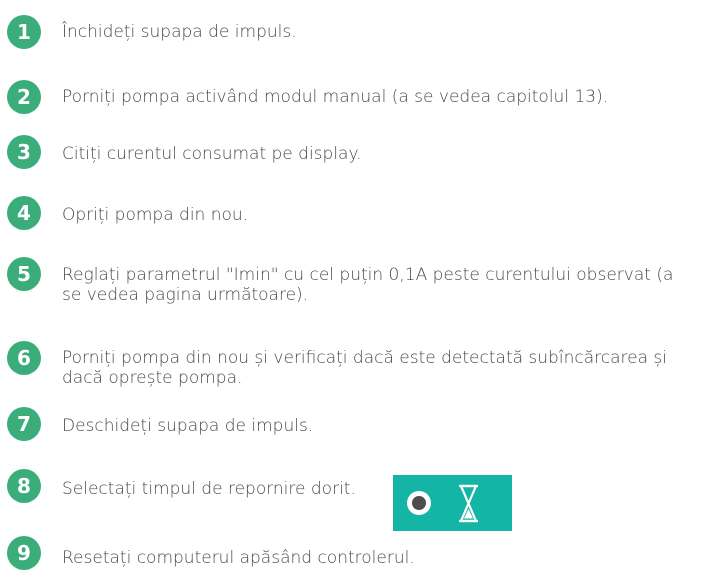  Describe the element at coordinates (24, 424) in the screenshot. I see `step-number-badge: 7` at that location.